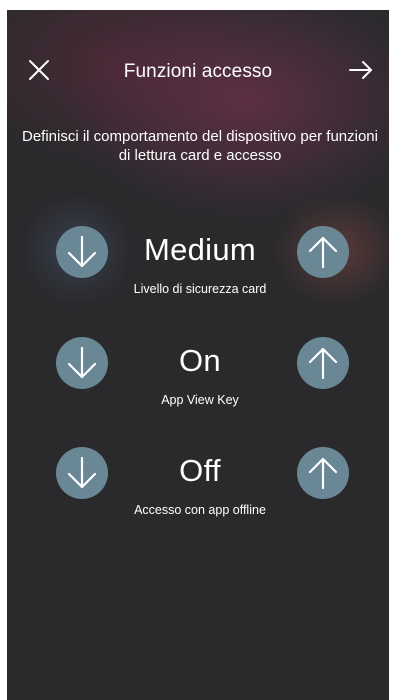 This screenshot has height=700, width=396. I want to click on setting-label: Livello di sicurezza card, so click(200, 289).